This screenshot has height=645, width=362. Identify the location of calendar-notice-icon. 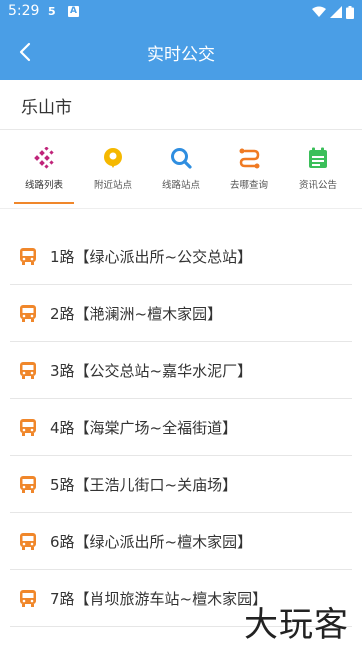
(318, 157).